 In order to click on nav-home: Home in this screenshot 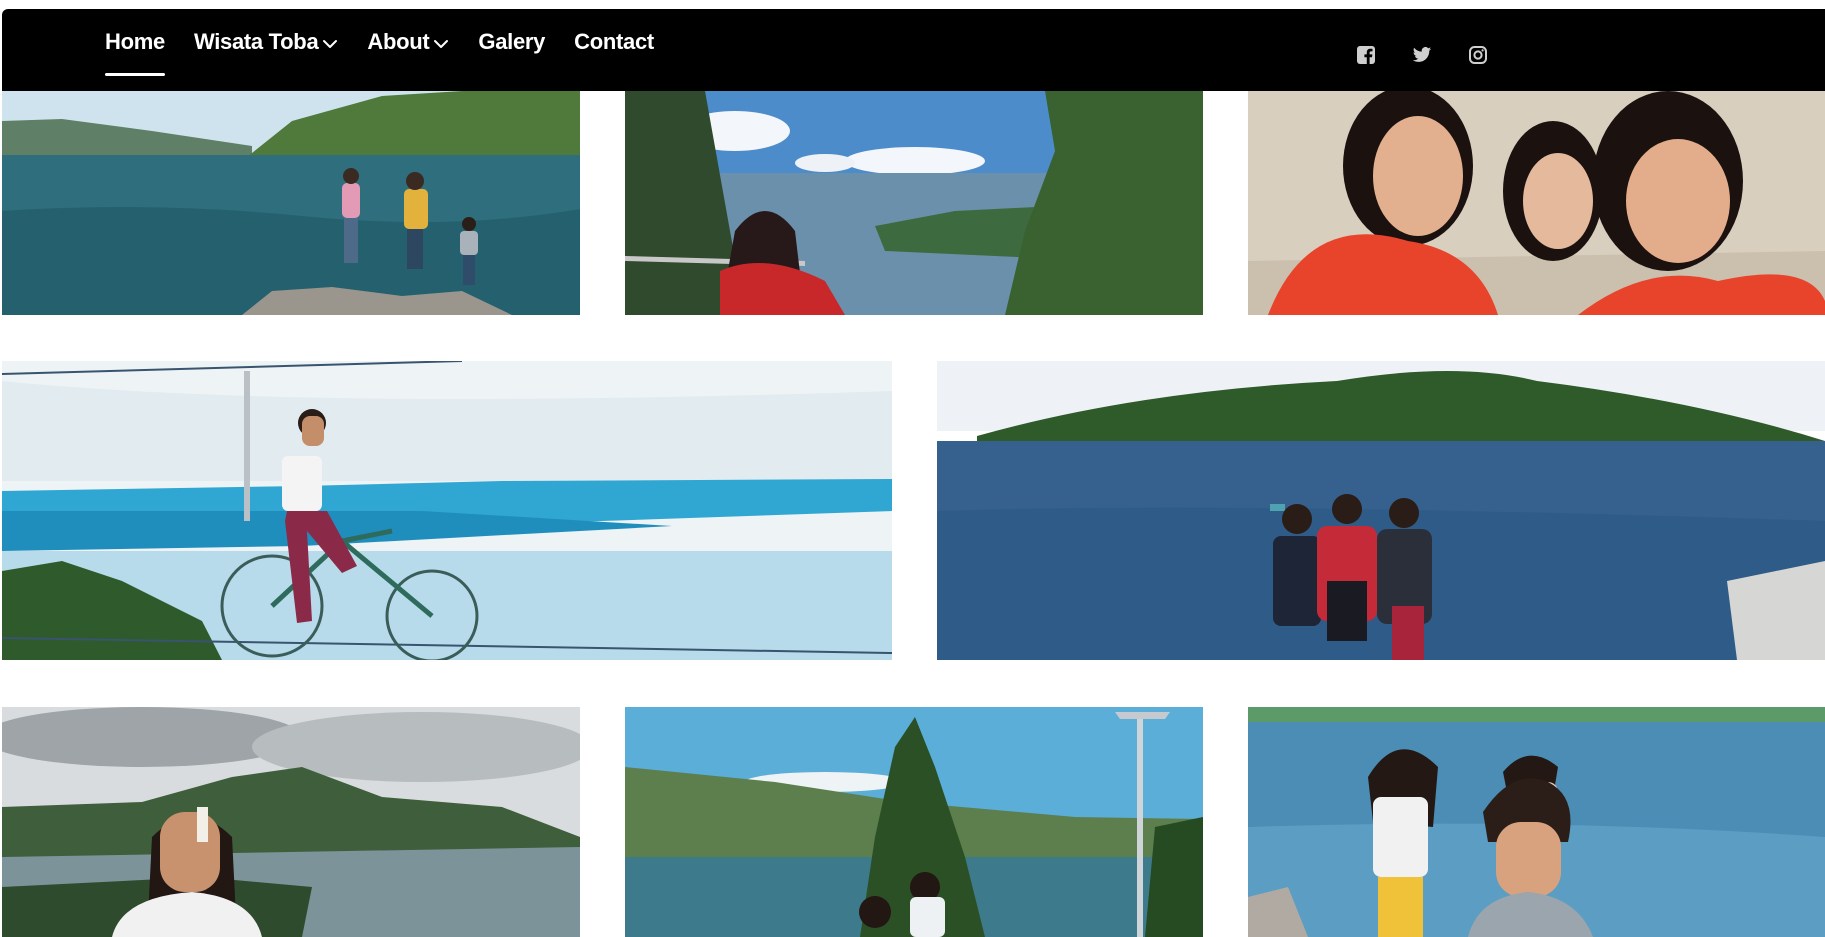, I will do `click(135, 50)`.